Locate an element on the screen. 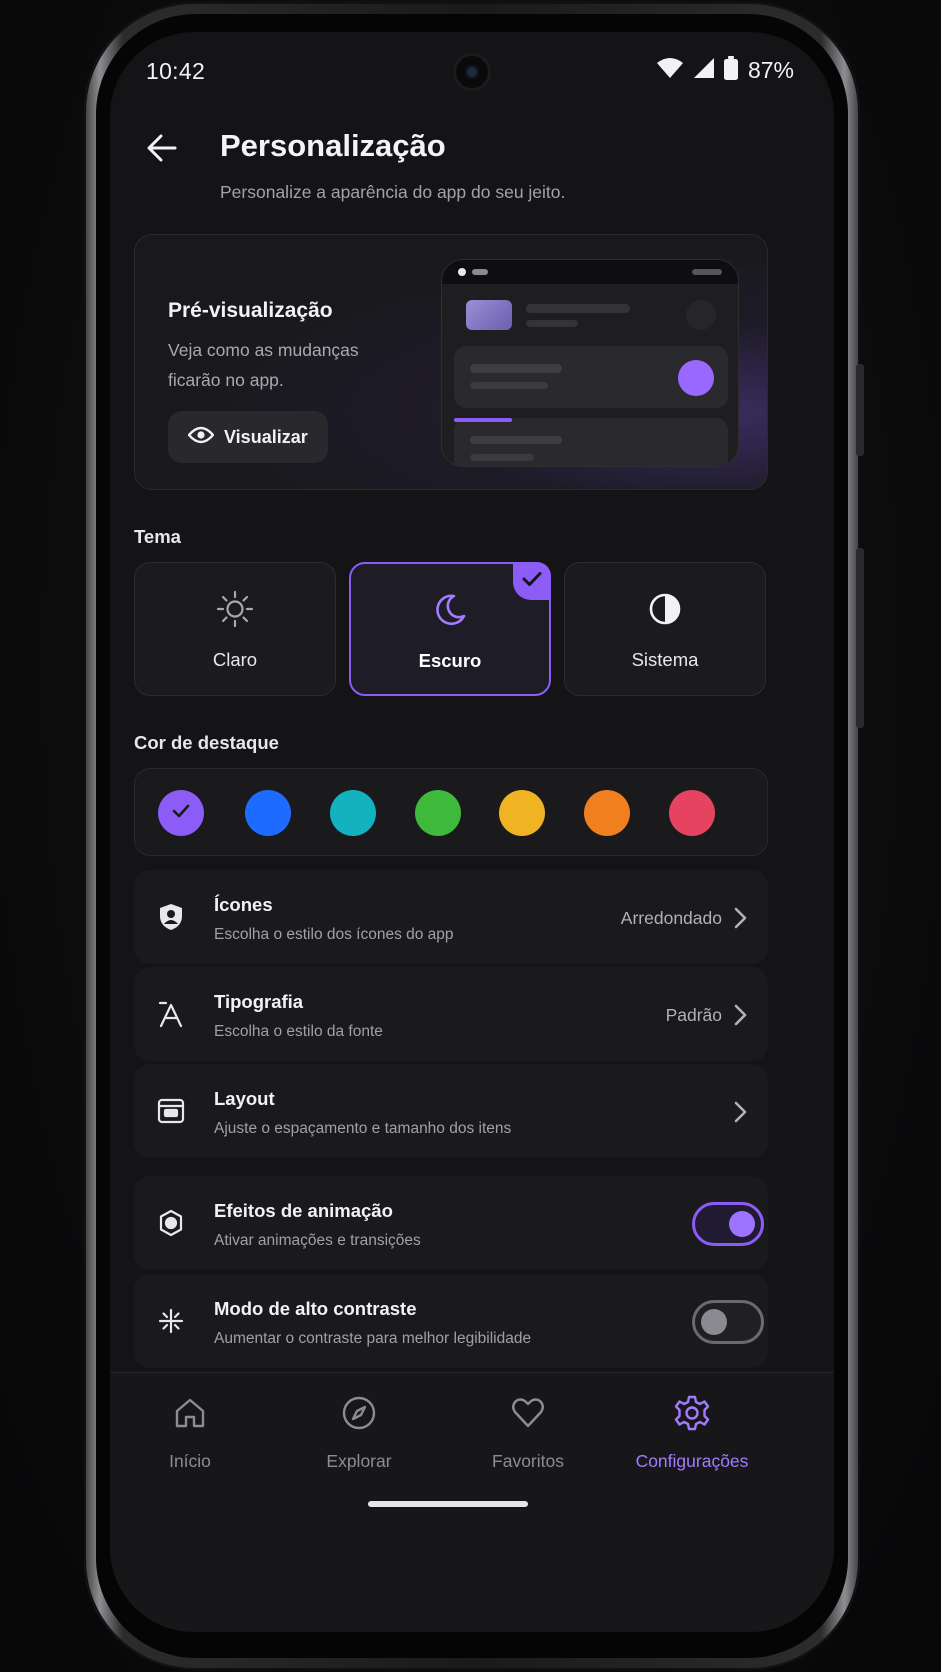  theme-option-light: Claro is located at coordinates (235, 629).